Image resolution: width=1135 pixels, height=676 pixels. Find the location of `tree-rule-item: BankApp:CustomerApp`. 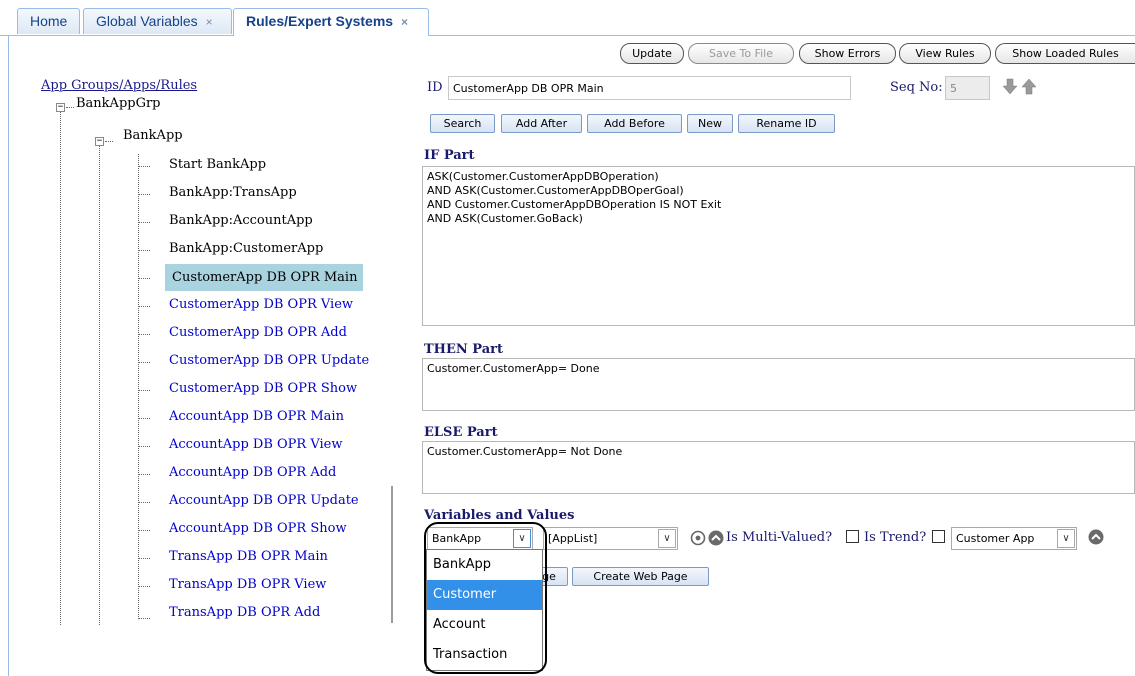

tree-rule-item: BankApp:CustomerApp is located at coordinates (246, 248).